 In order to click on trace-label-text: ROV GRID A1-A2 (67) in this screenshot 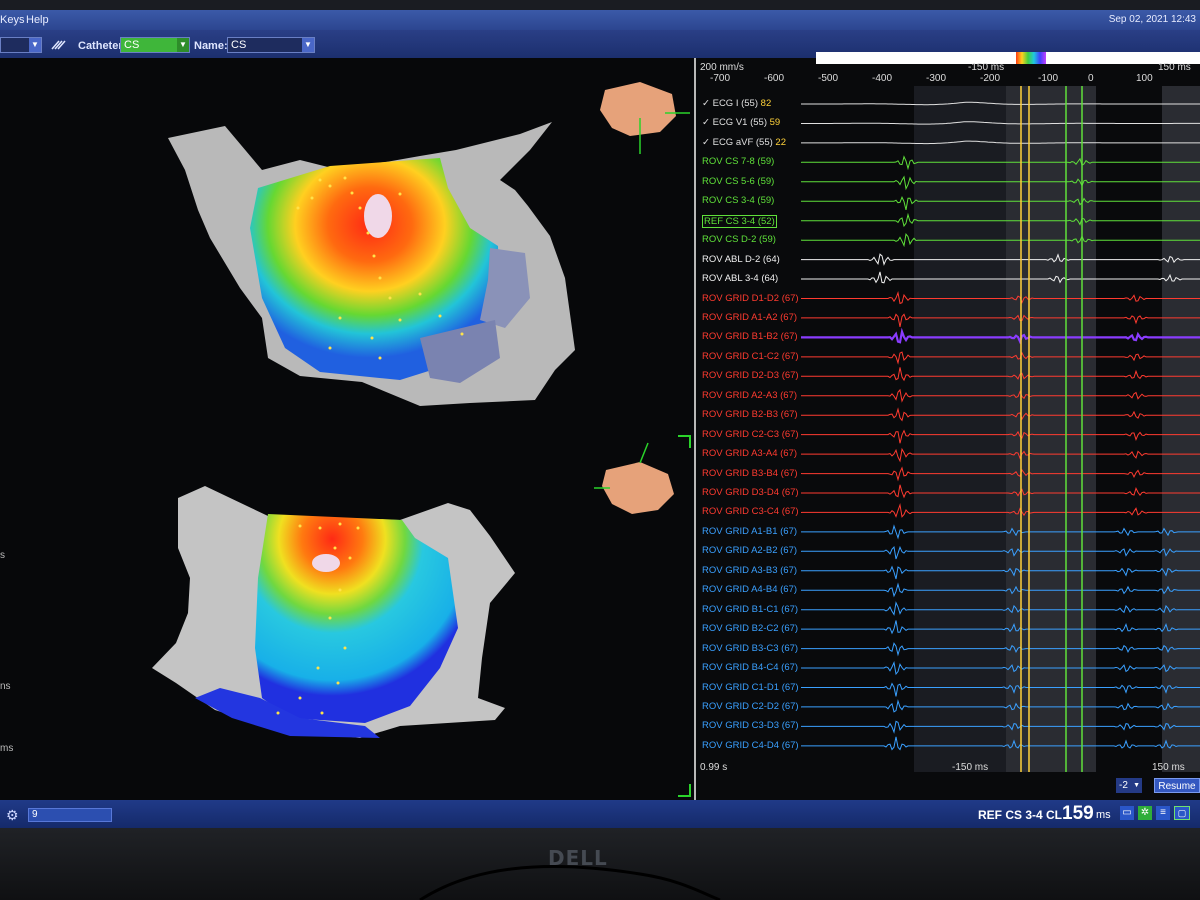, I will do `click(750, 317)`.